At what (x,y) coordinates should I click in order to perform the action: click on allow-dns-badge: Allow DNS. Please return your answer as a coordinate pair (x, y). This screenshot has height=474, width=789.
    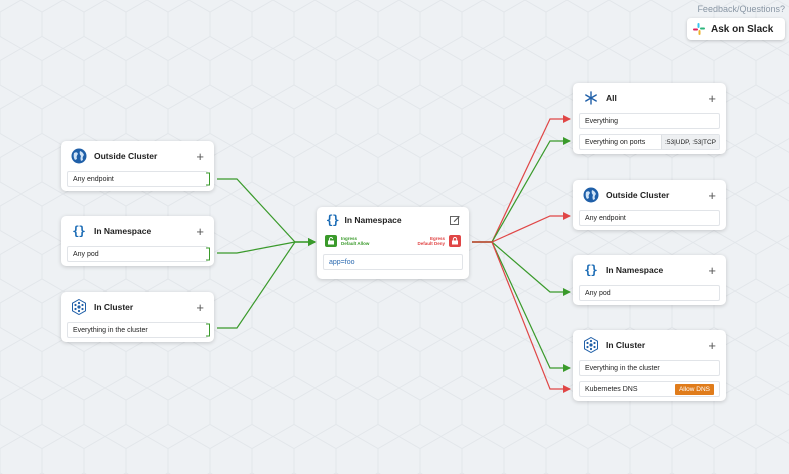
    Looking at the image, I should click on (694, 389).